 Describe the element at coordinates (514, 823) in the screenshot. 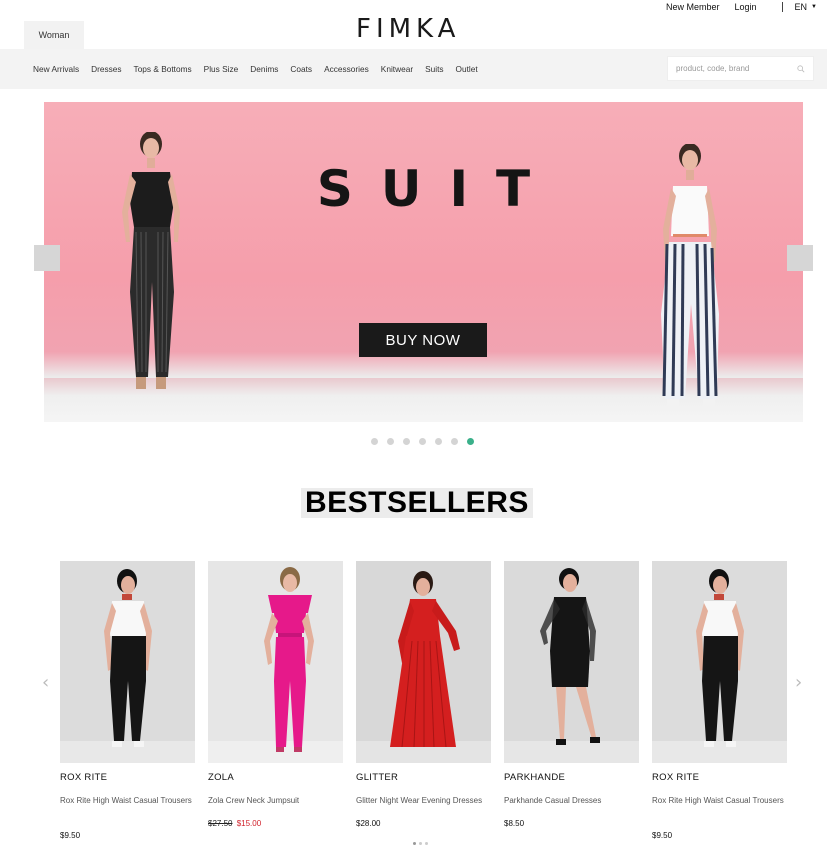

I see `product-price: $8.50` at that location.